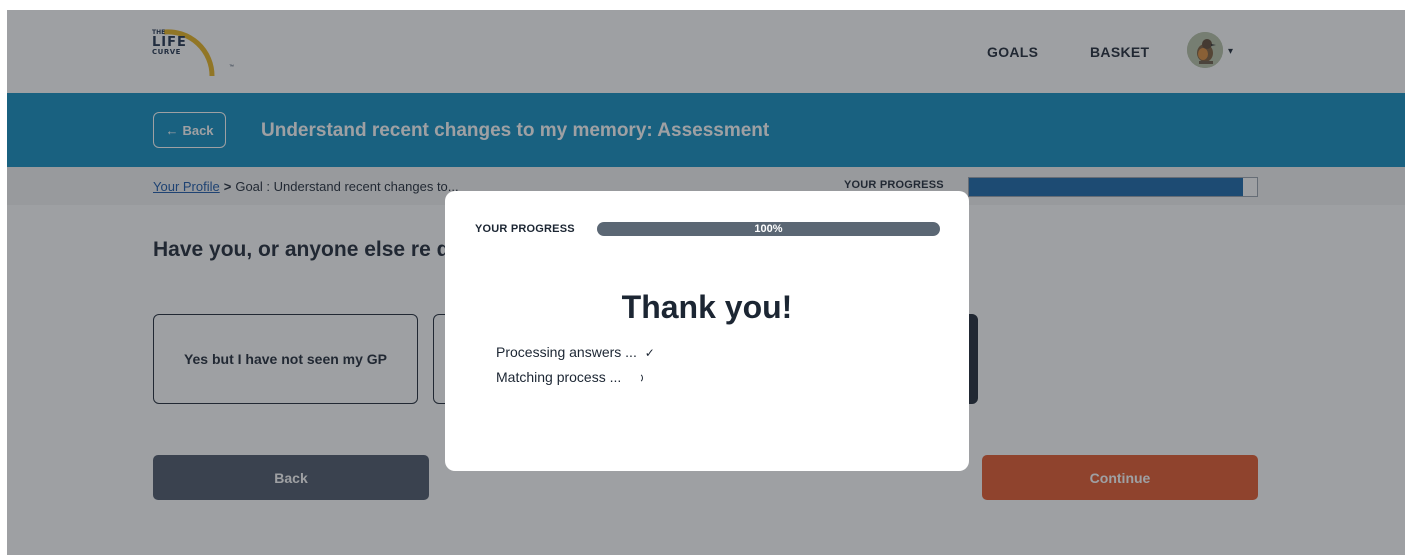 The height and width of the screenshot is (555, 1405). I want to click on processing-step: Processing answers ... ✓, so click(575, 352).